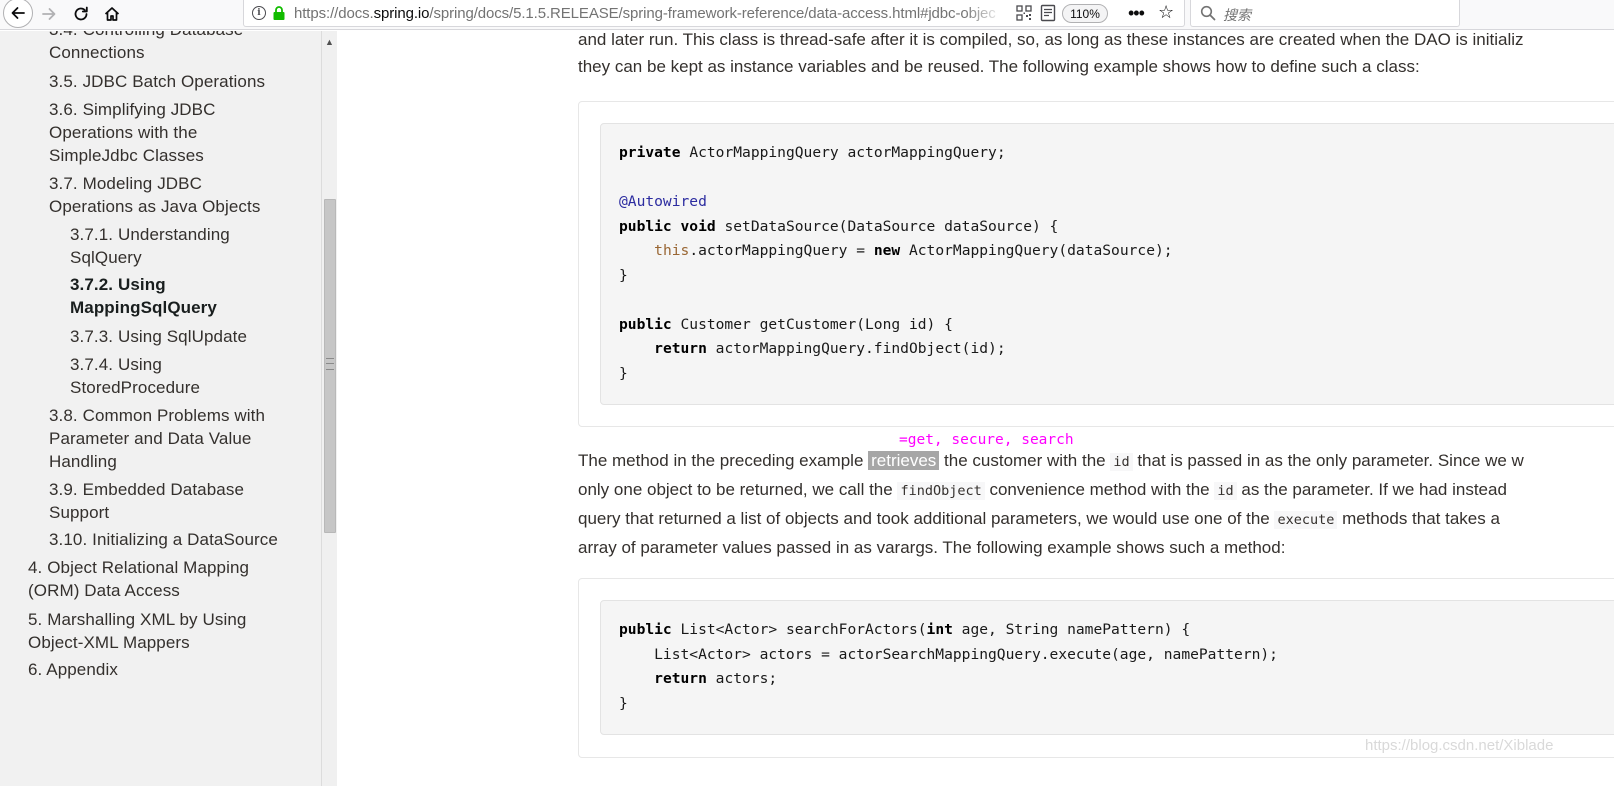  I want to click on code-line: return actorMappingQuery.findObject(id);, so click(830, 348).